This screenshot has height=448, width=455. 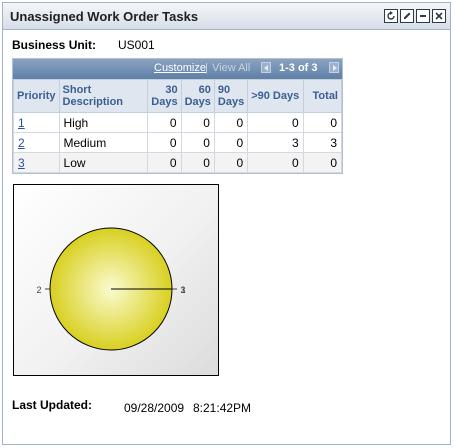 I want to click on priority-cell: 1, so click(x=36, y=122).